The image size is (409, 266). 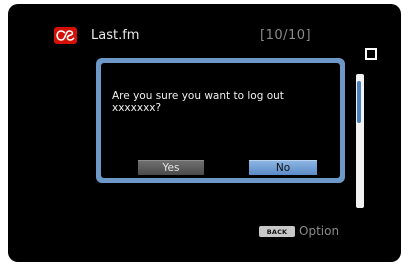 What do you see at coordinates (360, 141) in the screenshot?
I see `scrollbar` at bounding box center [360, 141].